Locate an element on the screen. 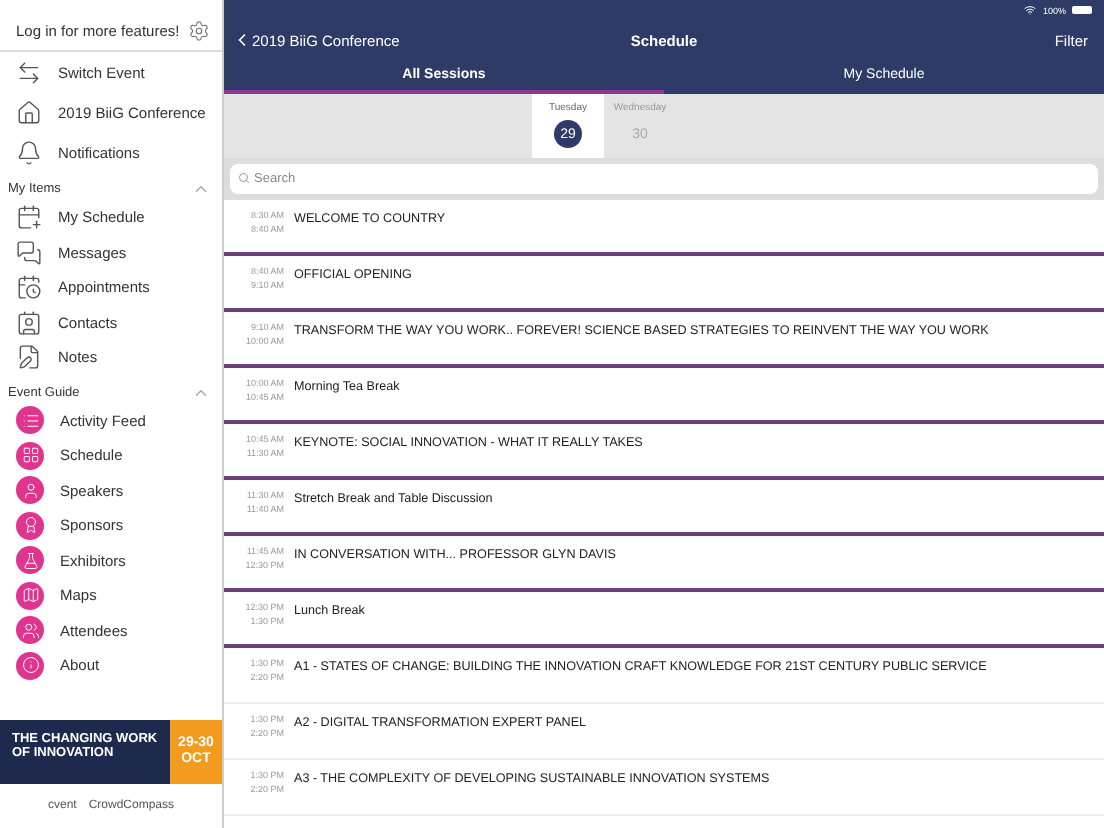  grid-icon is located at coordinates (30, 455).